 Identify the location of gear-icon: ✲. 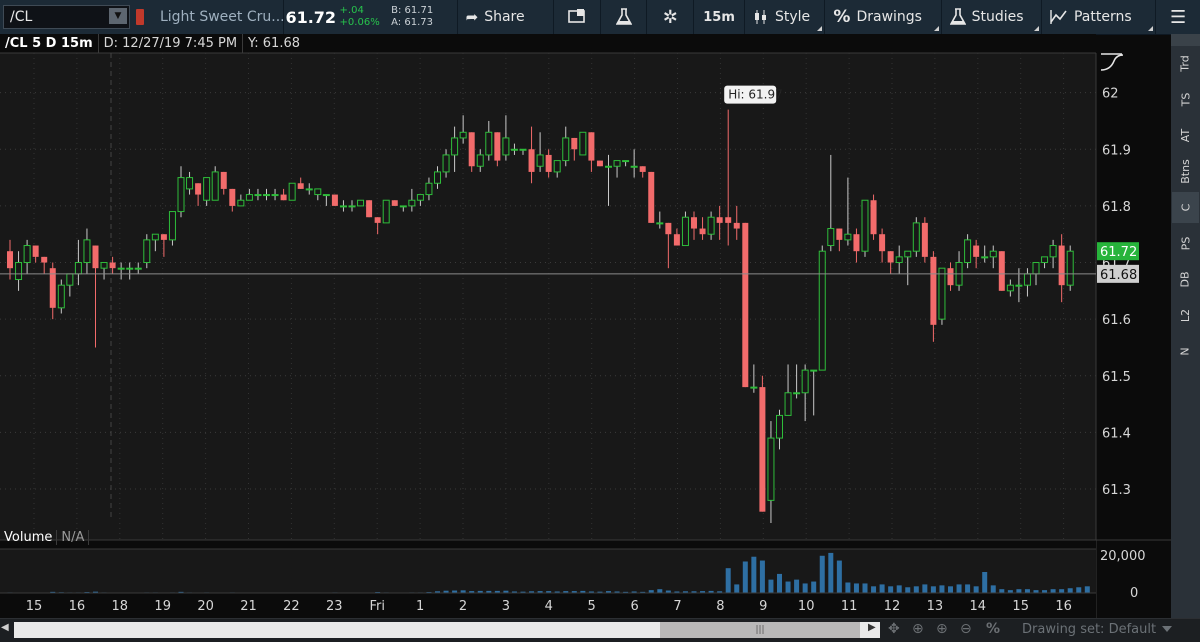
(670, 17).